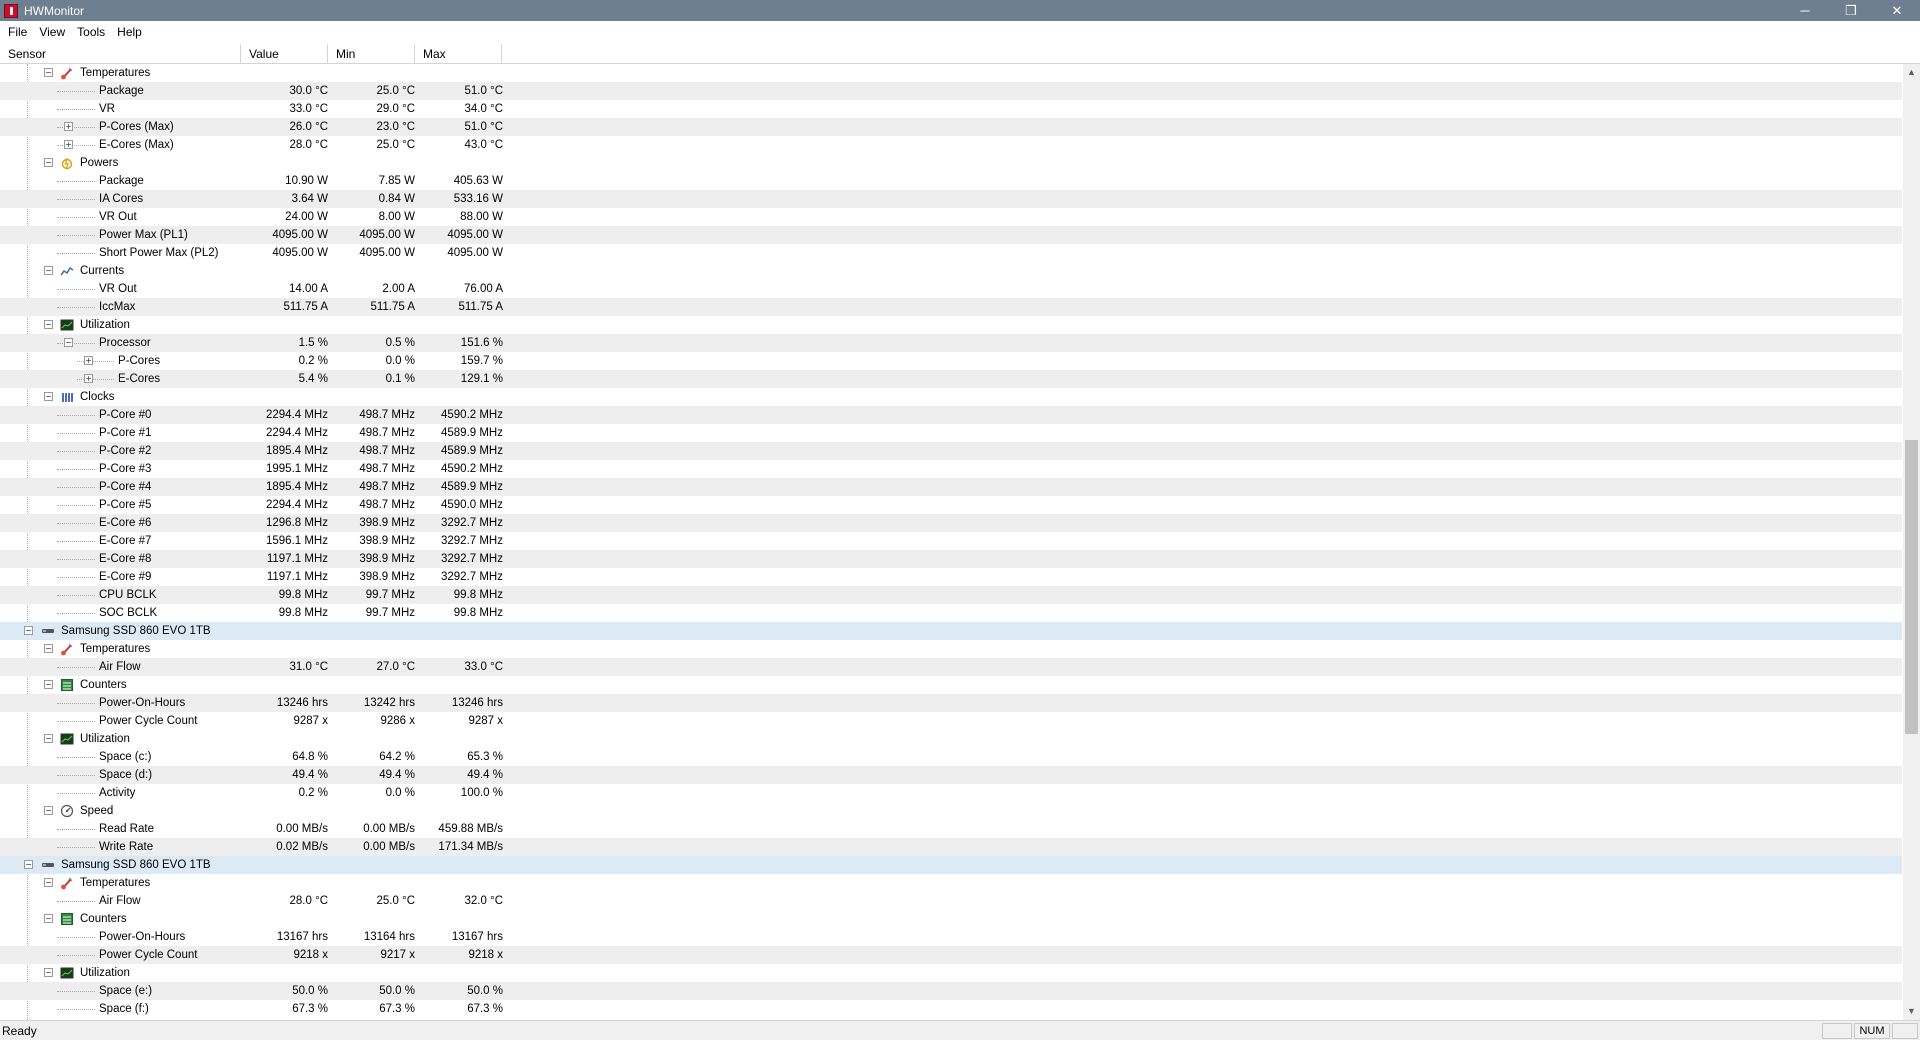 The height and width of the screenshot is (1040, 1920). Describe the element at coordinates (951, 271) in the screenshot. I see `sensor-group-row: − Currents` at that location.